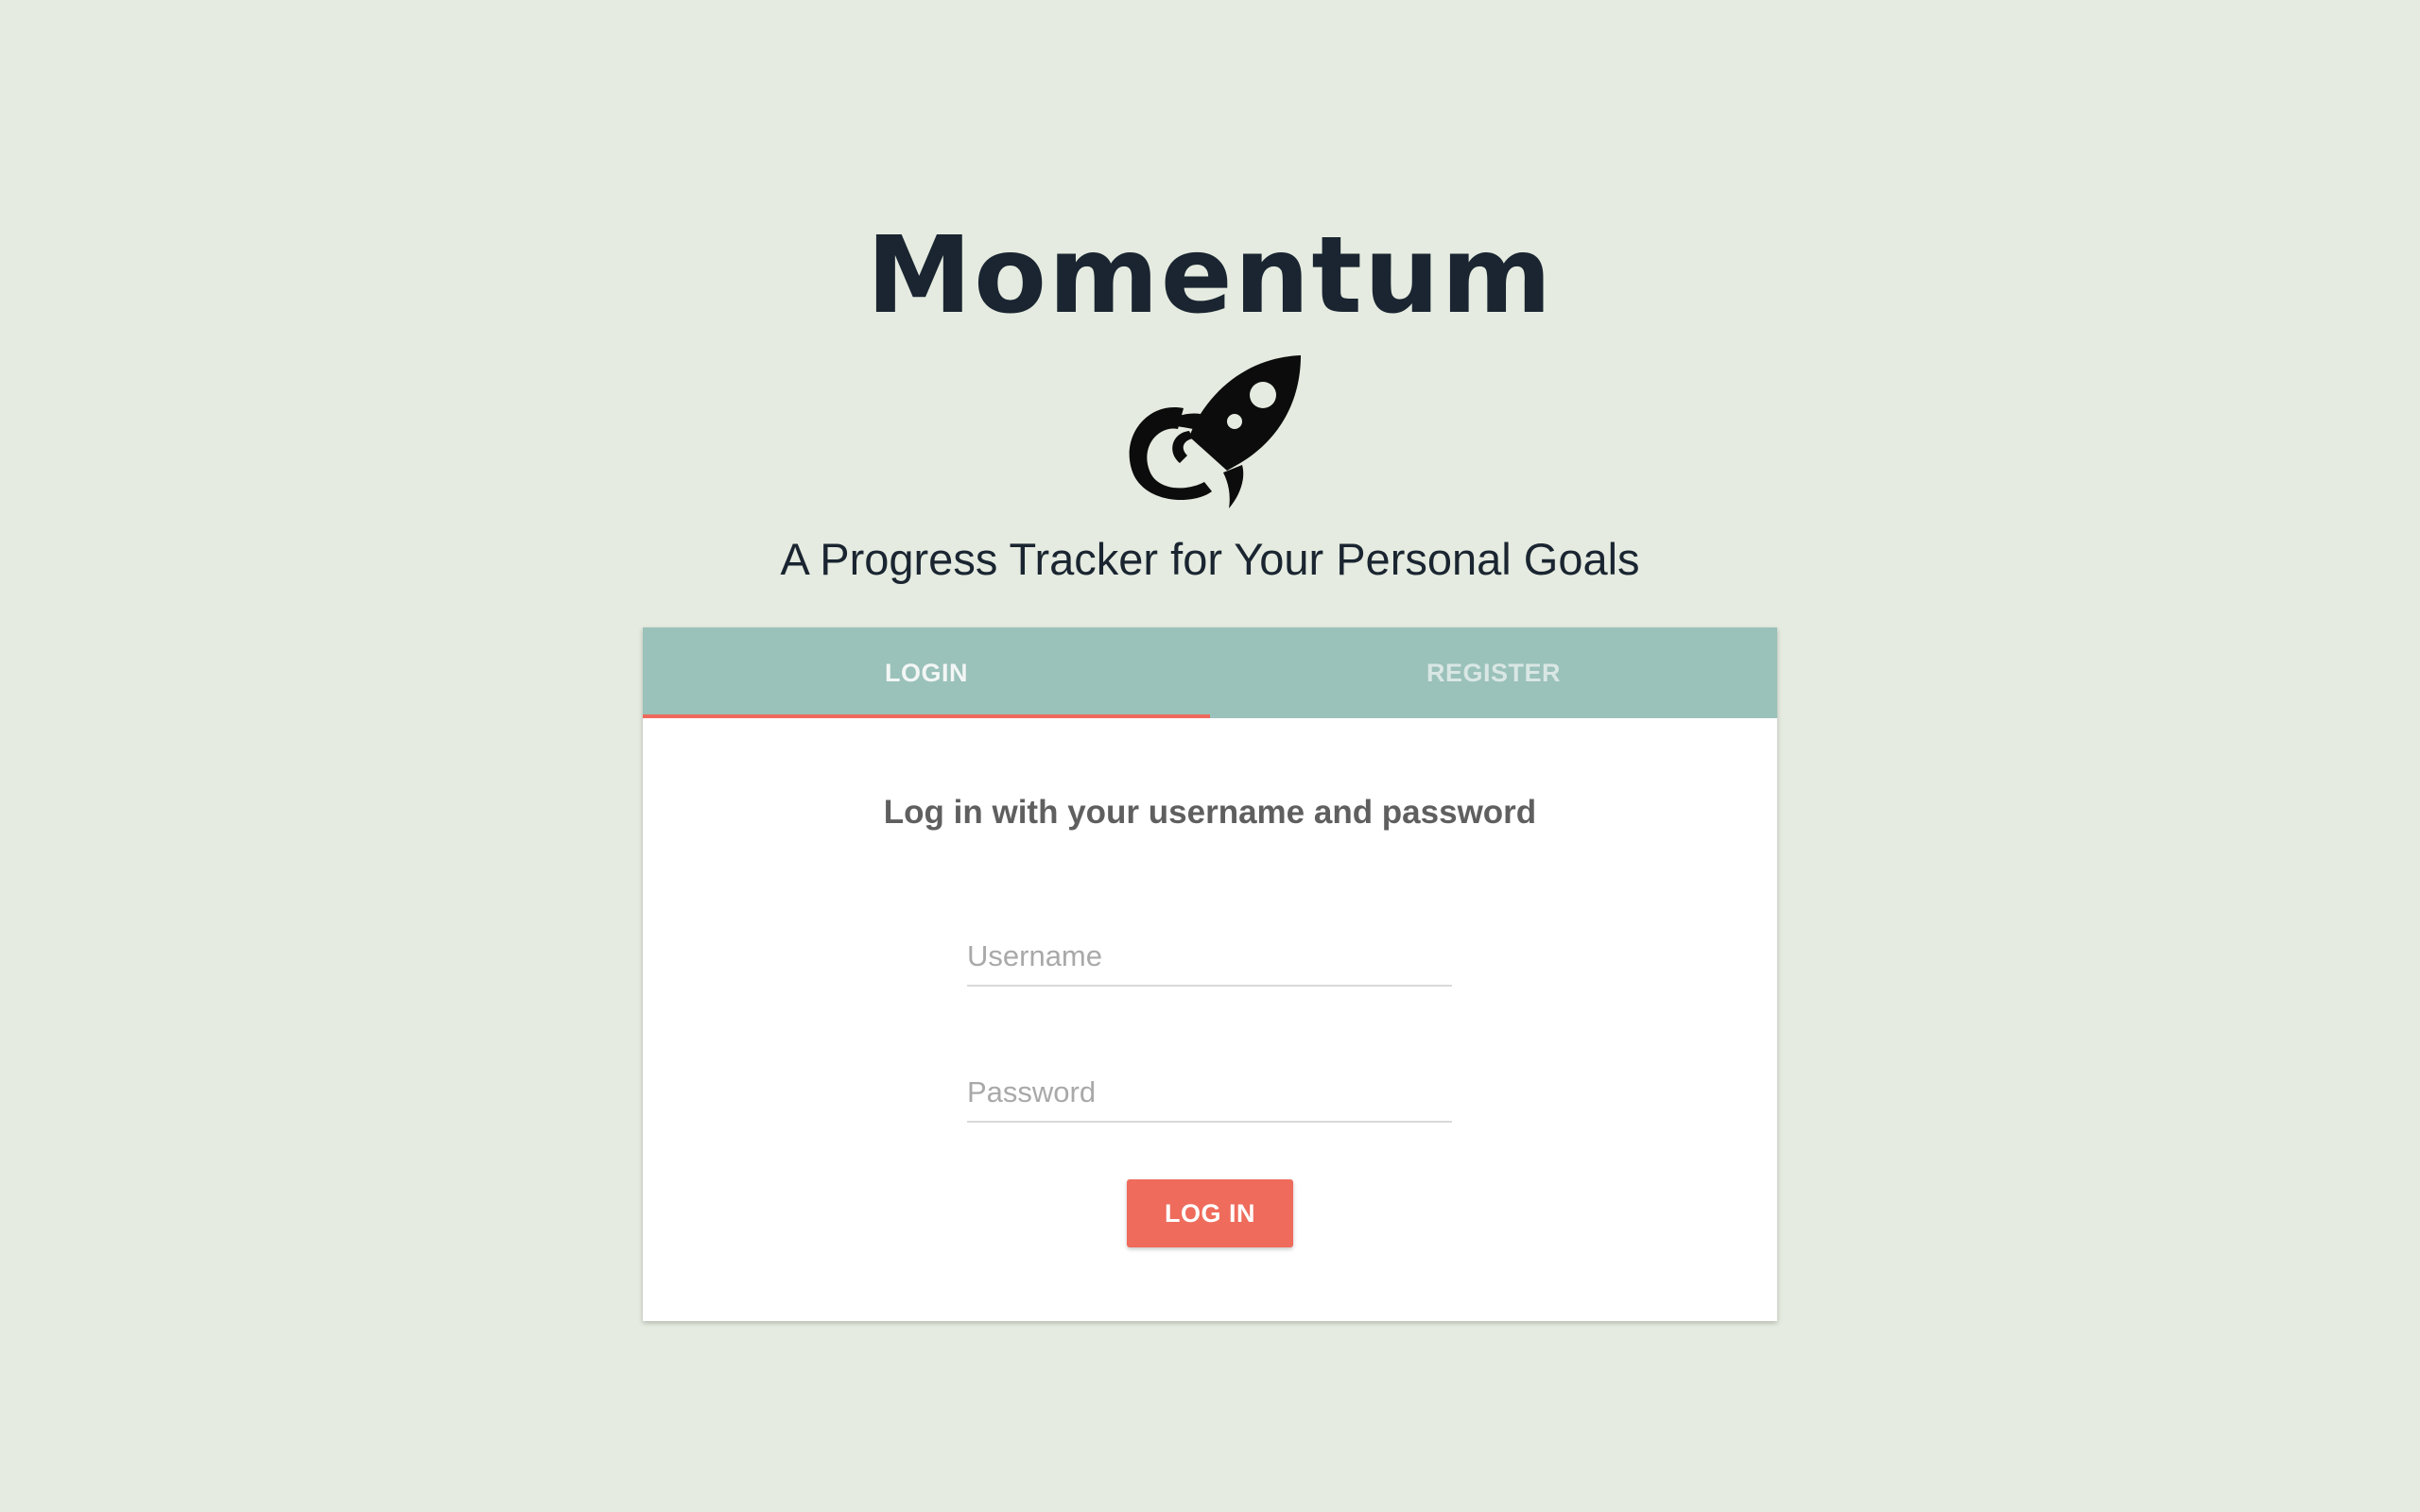 Image resolution: width=2420 pixels, height=1512 pixels. I want to click on password-input, so click(1210, 1093).